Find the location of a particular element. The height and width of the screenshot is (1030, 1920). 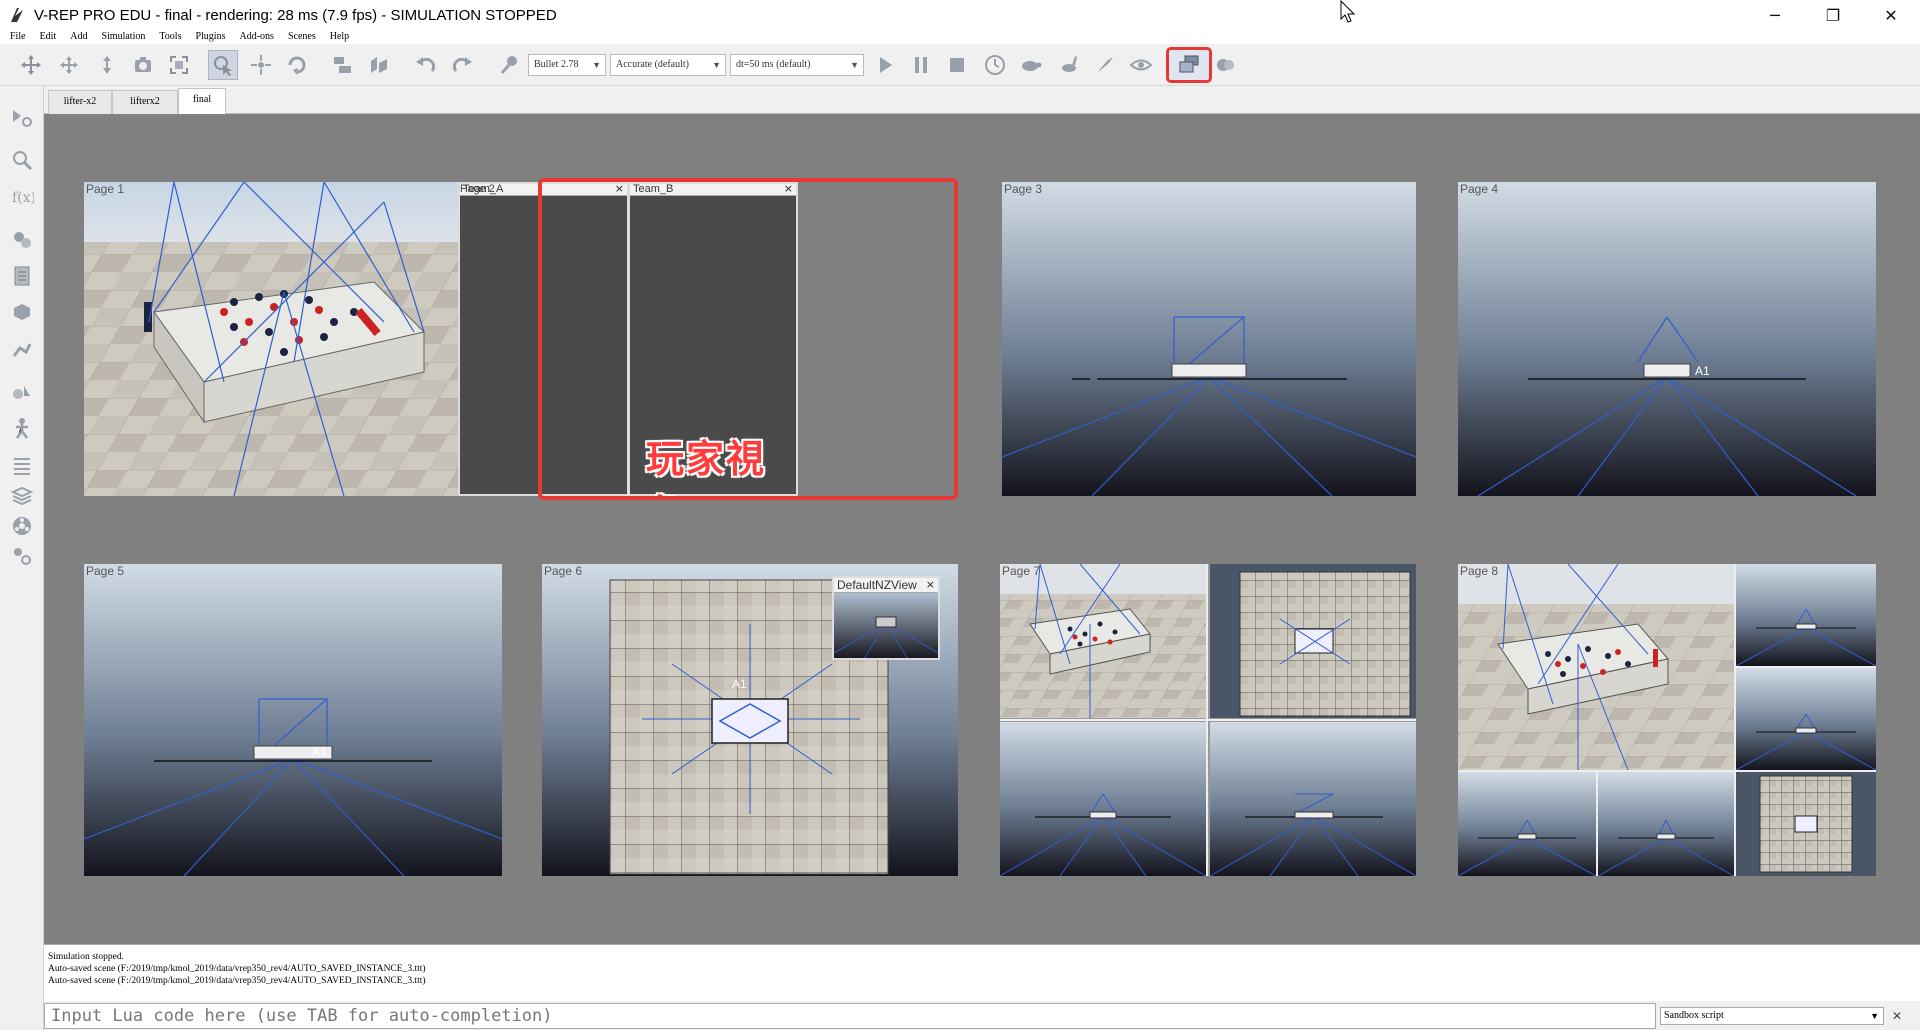

menu-edit: Edit is located at coordinates (48, 37).